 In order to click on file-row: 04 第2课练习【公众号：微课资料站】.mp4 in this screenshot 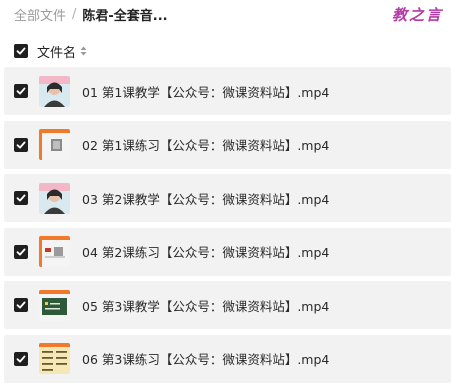, I will do `click(227, 251)`.